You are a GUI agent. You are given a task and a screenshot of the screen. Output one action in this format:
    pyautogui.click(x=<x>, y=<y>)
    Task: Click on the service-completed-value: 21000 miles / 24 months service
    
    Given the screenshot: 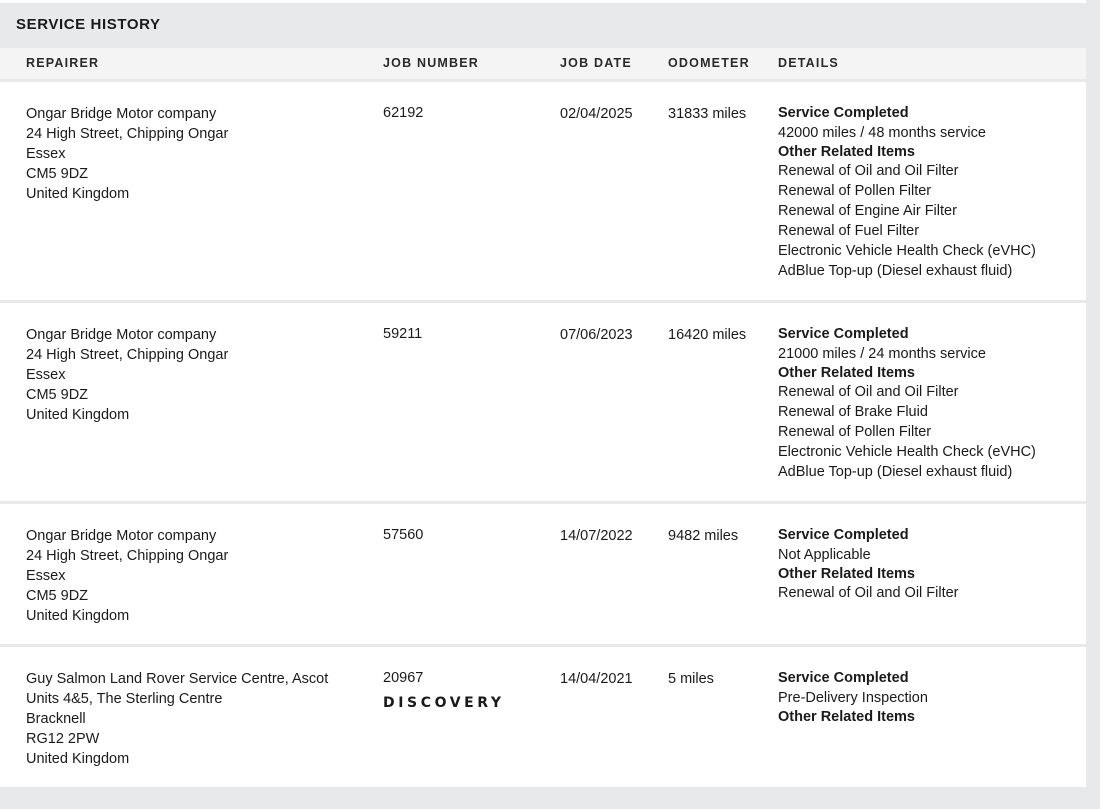 What is the action you would take?
    pyautogui.click(x=882, y=354)
    